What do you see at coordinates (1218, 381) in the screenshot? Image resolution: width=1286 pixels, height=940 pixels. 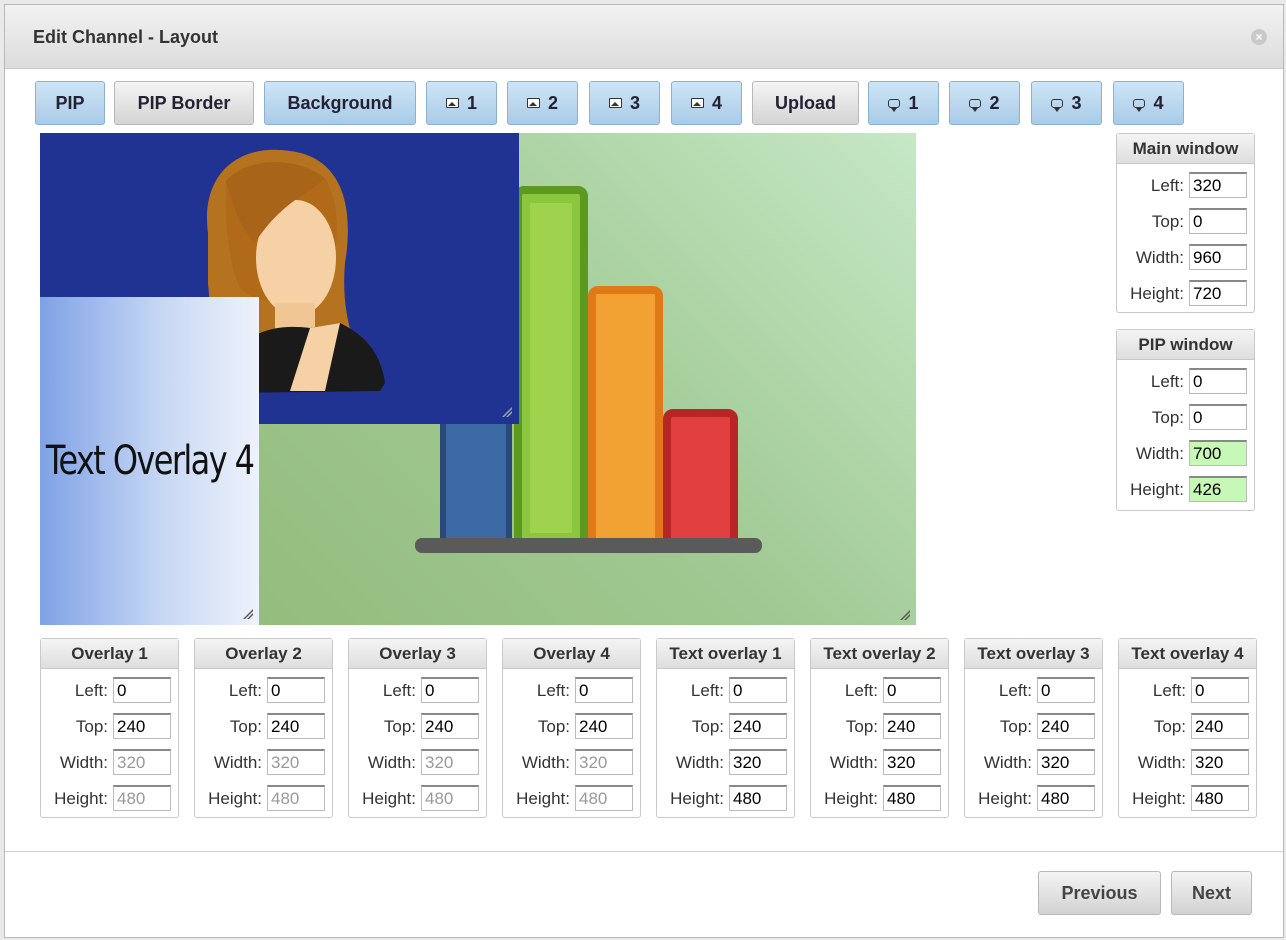 I see `pip-window-left-input` at bounding box center [1218, 381].